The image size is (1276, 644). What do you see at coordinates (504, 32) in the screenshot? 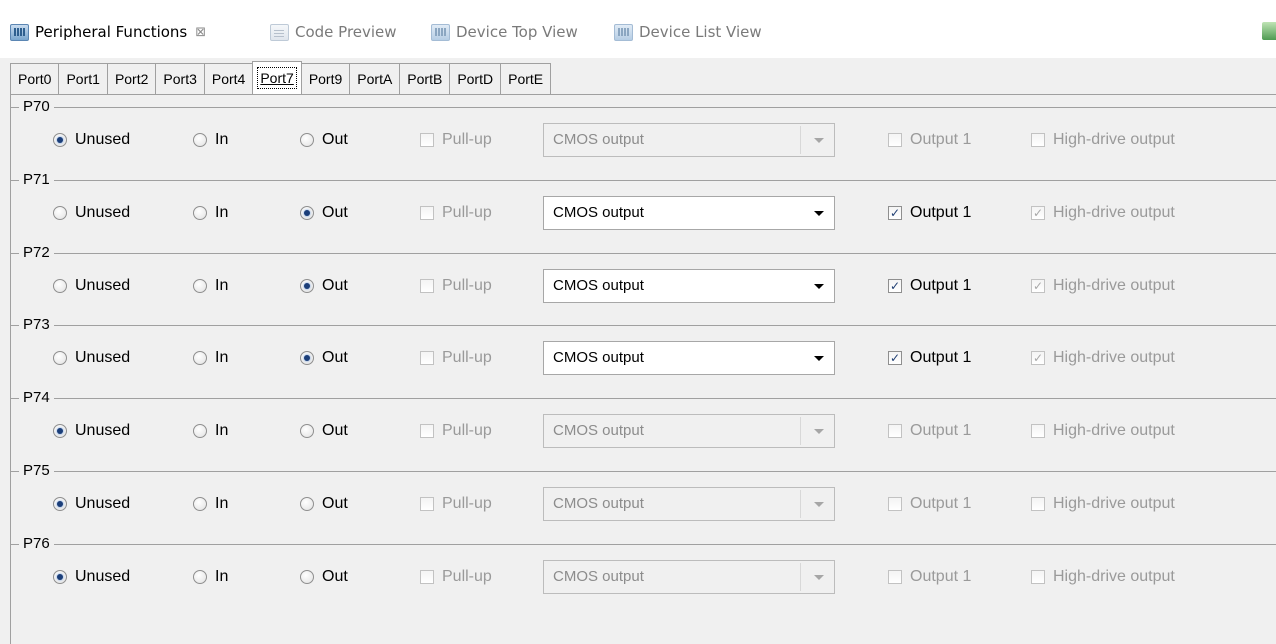
I see `tab-device-top-view: Device Top View` at bounding box center [504, 32].